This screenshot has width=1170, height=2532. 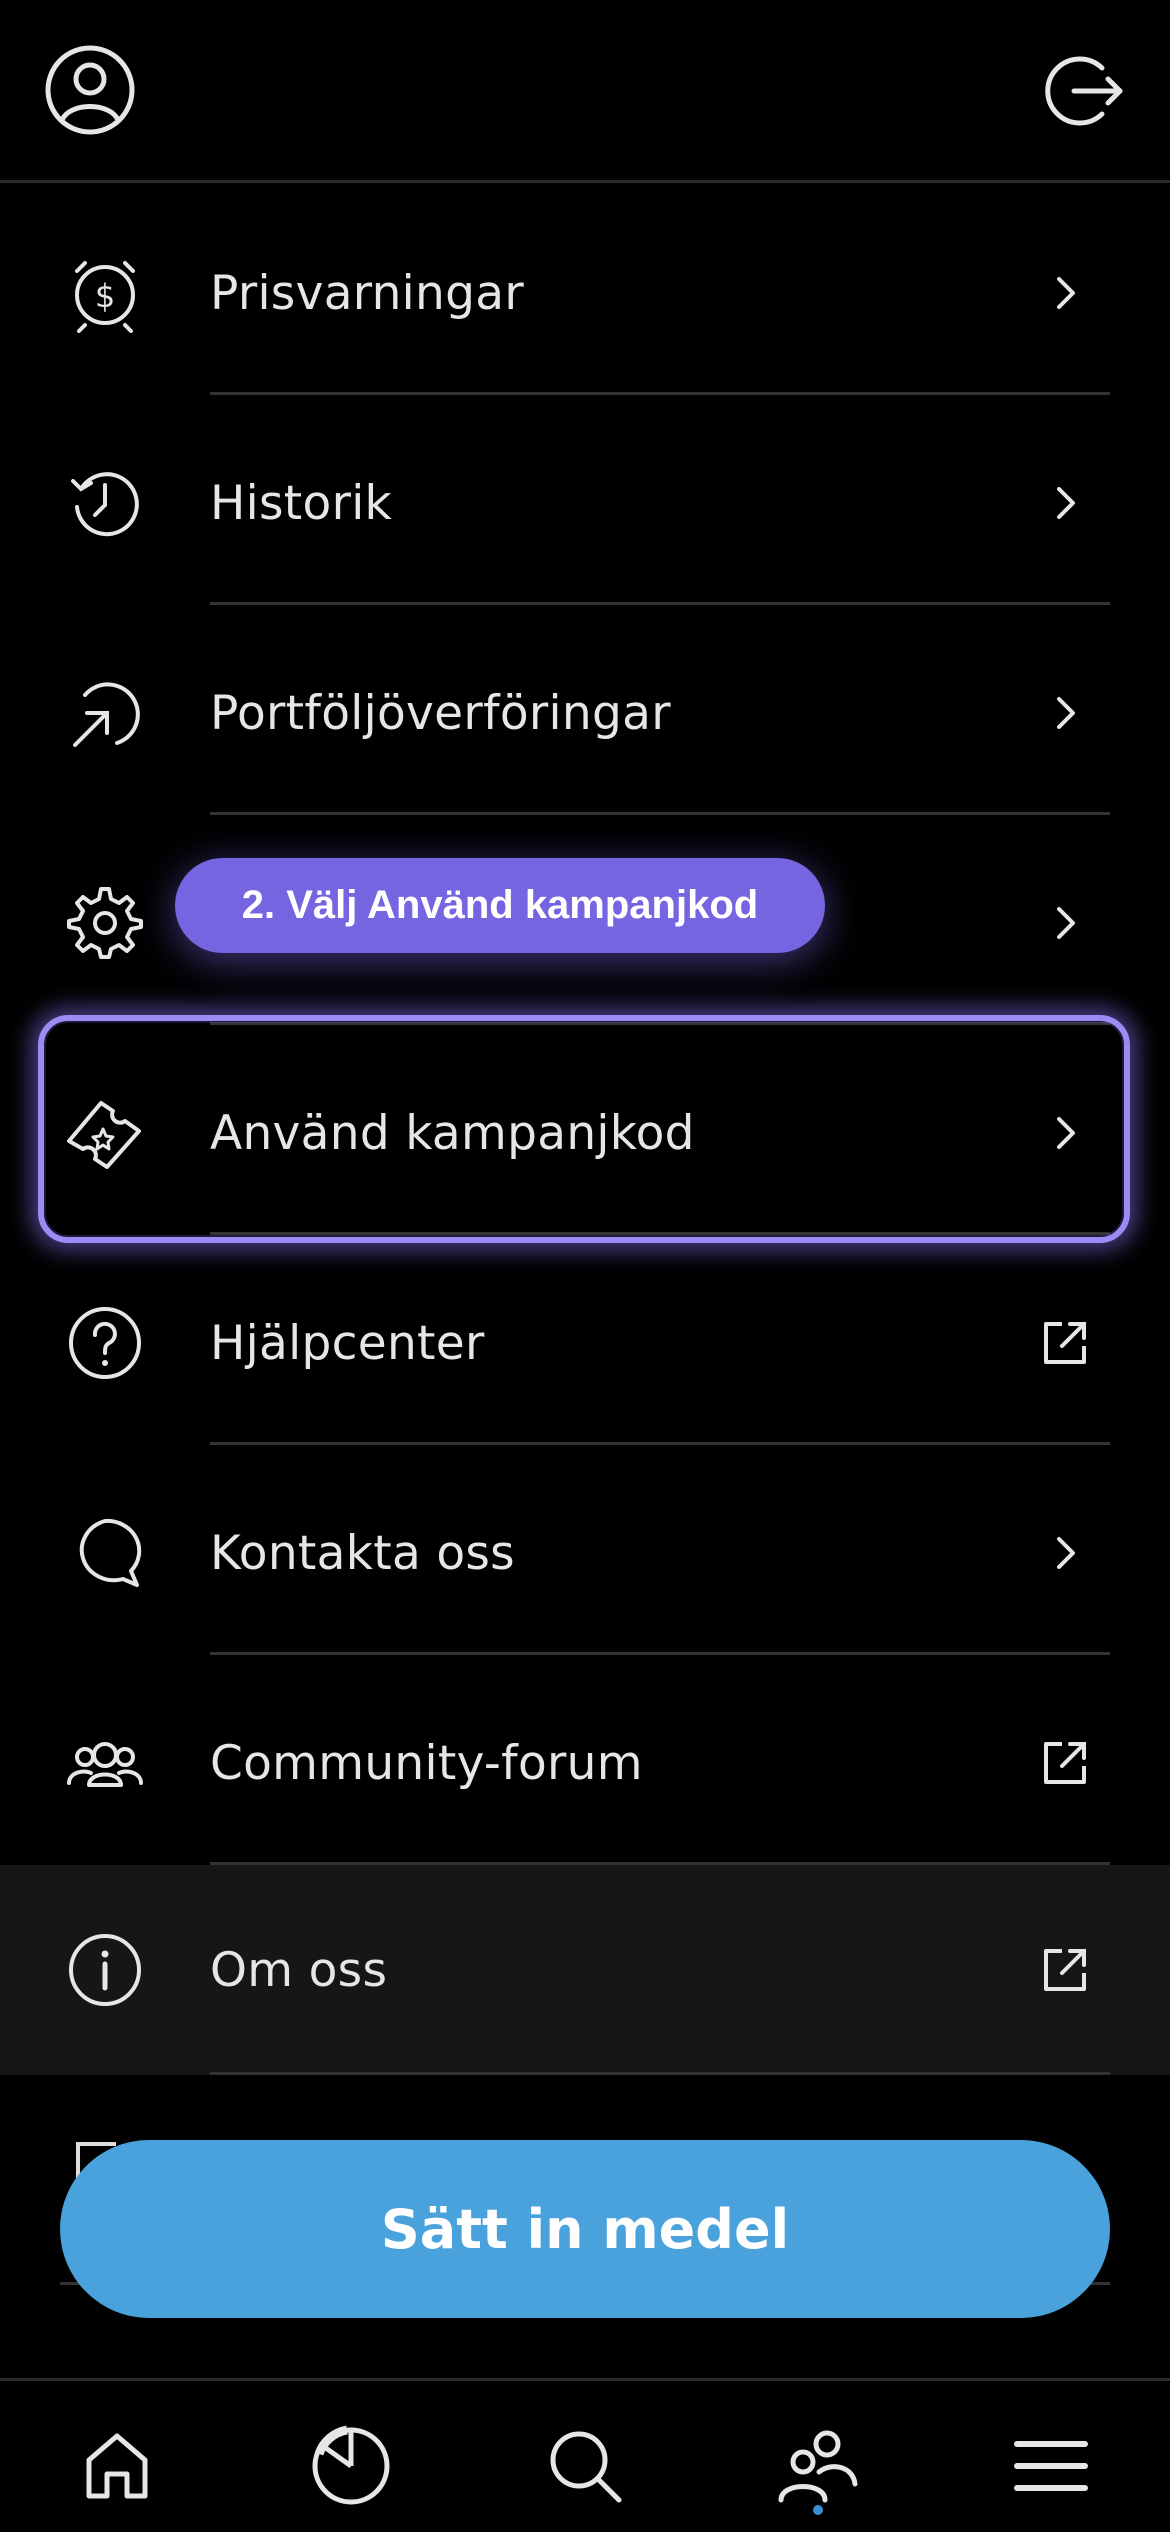 What do you see at coordinates (585, 1343) in the screenshot?
I see `menu-item-hjalpcenter: Hjälpcenter` at bounding box center [585, 1343].